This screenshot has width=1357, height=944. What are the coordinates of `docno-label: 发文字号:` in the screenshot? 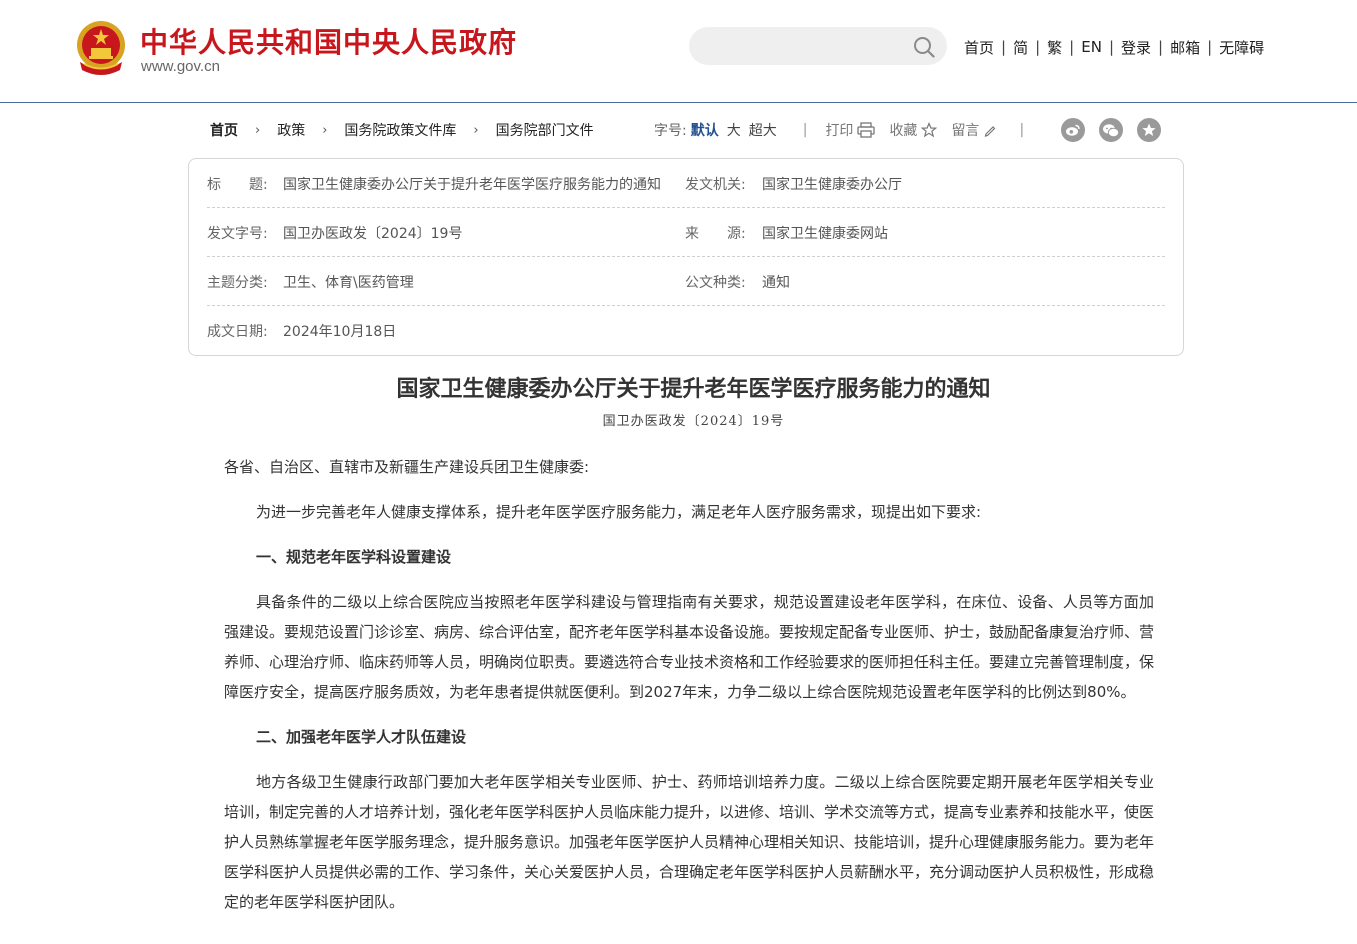 It's located at (237, 234).